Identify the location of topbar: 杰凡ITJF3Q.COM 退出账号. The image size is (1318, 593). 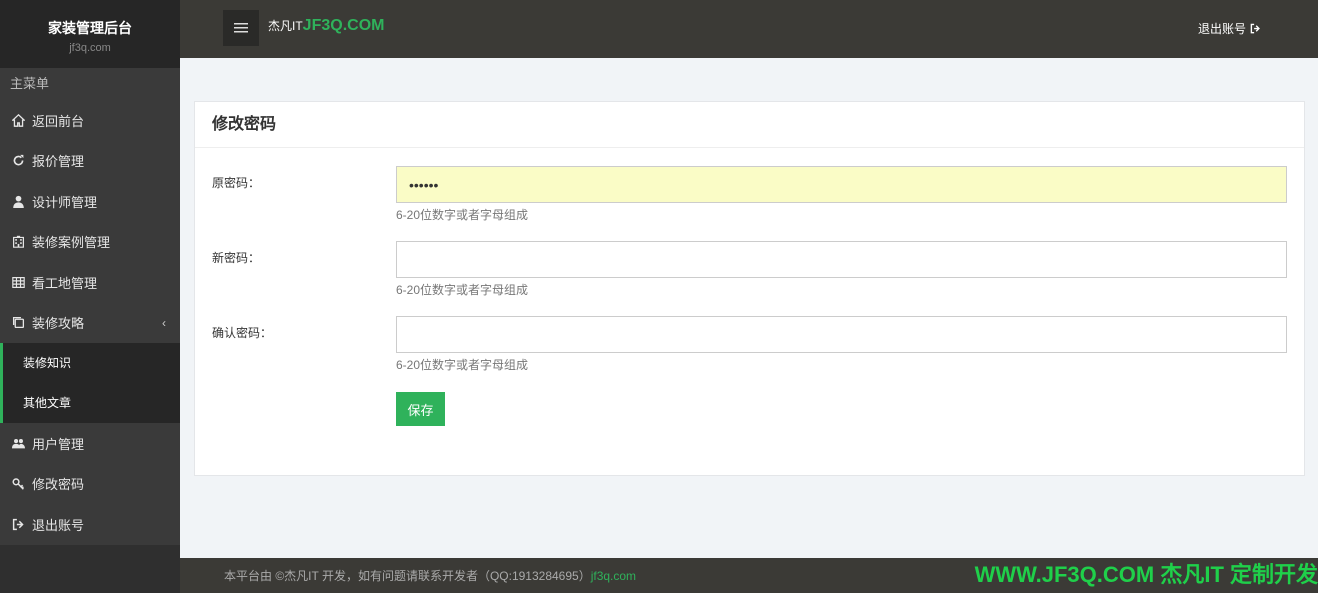
(749, 29).